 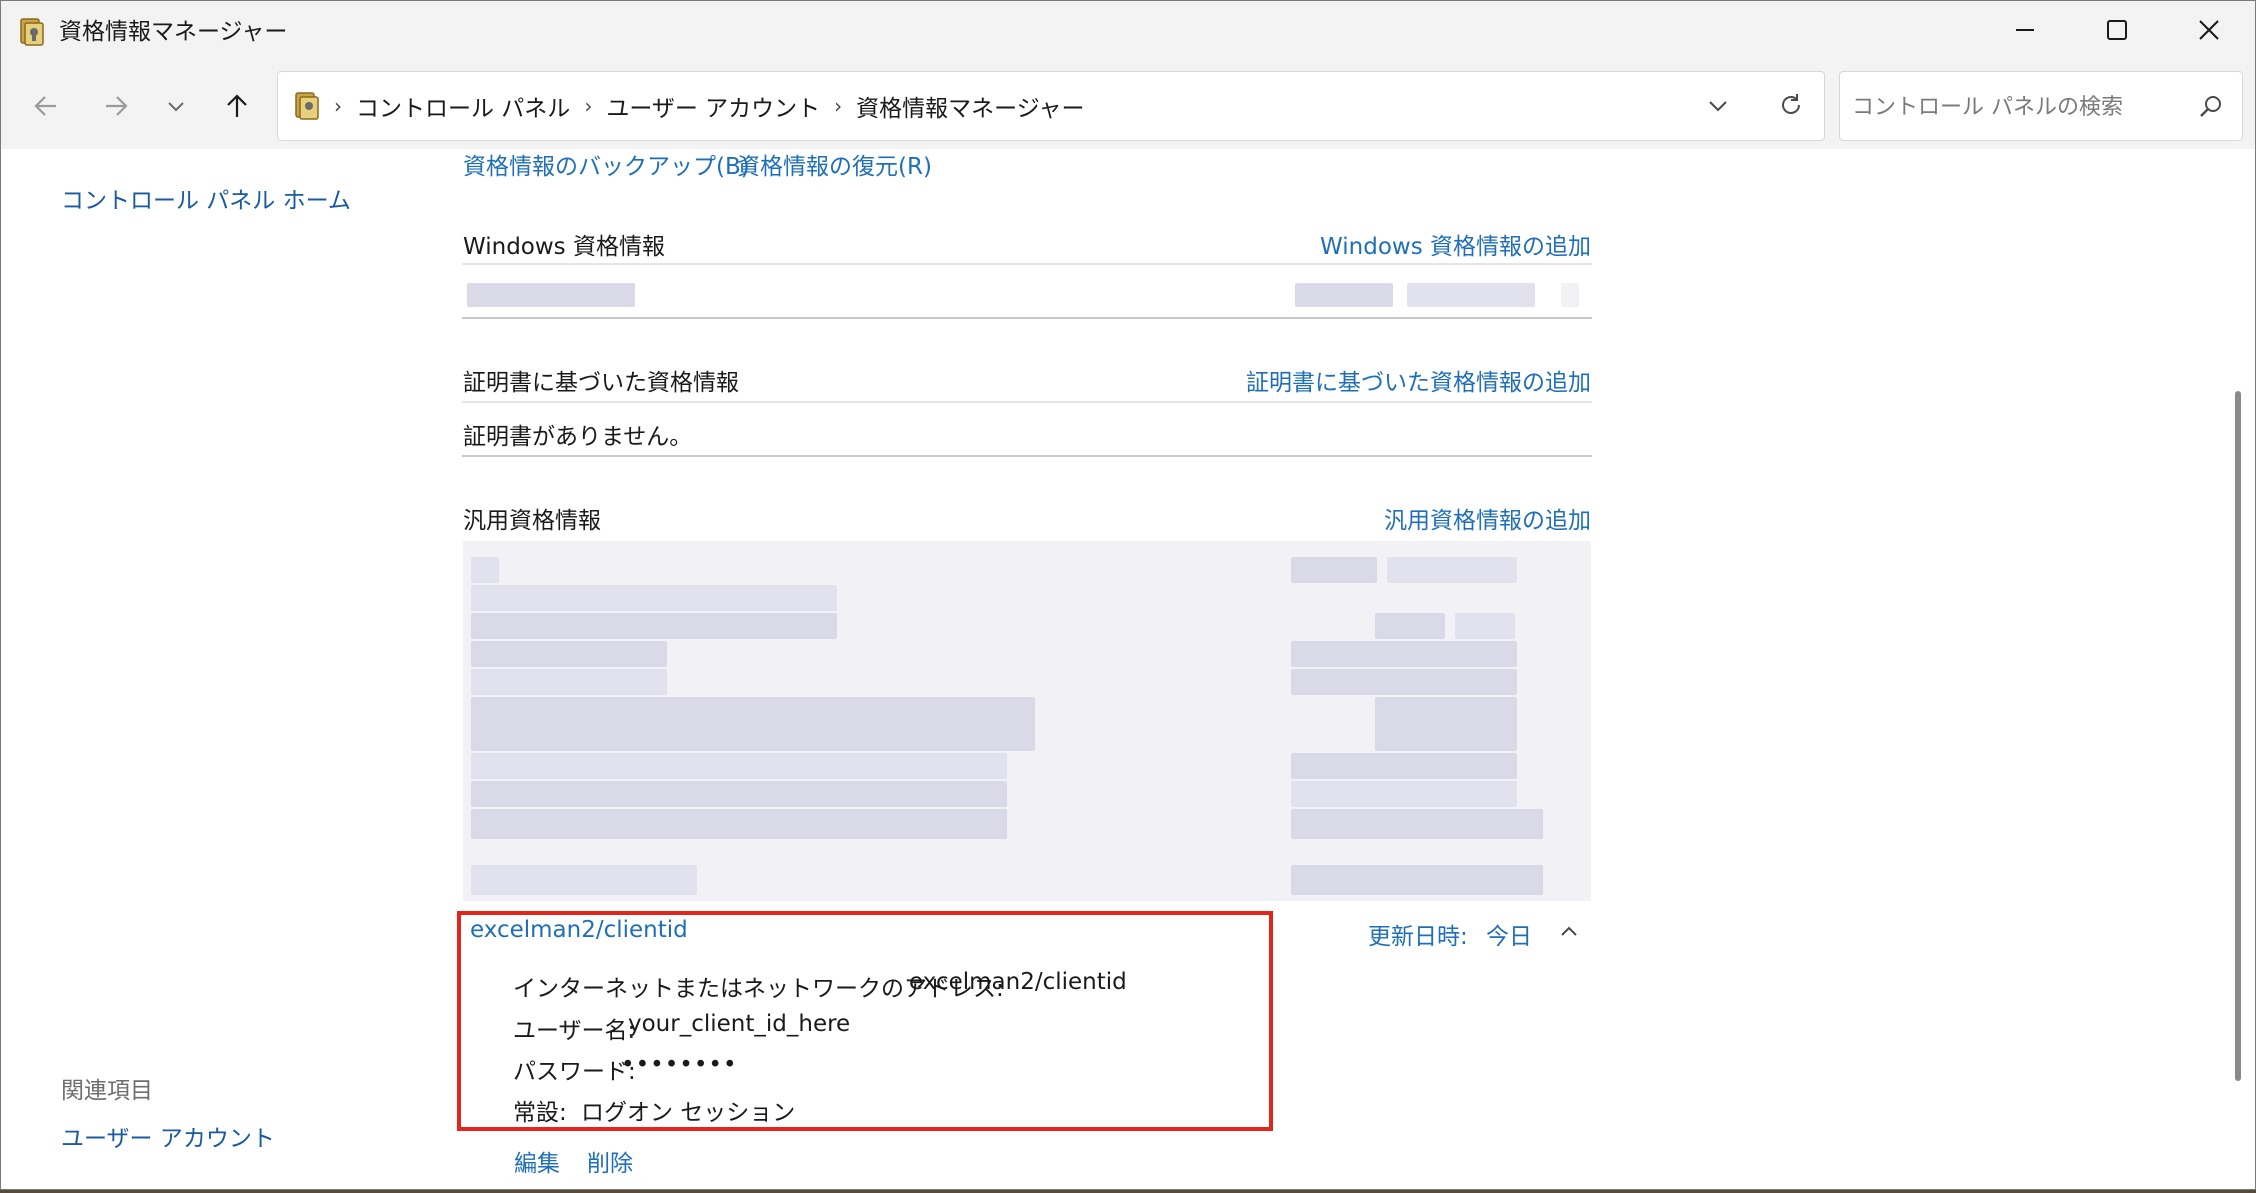 What do you see at coordinates (32, 32) in the screenshot?
I see `credential-manager-icon` at bounding box center [32, 32].